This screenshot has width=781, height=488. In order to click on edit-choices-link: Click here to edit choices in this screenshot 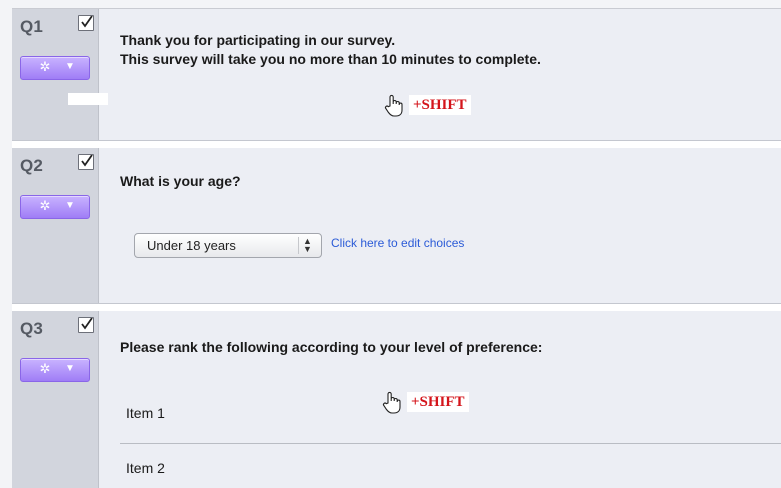, I will do `click(397, 243)`.